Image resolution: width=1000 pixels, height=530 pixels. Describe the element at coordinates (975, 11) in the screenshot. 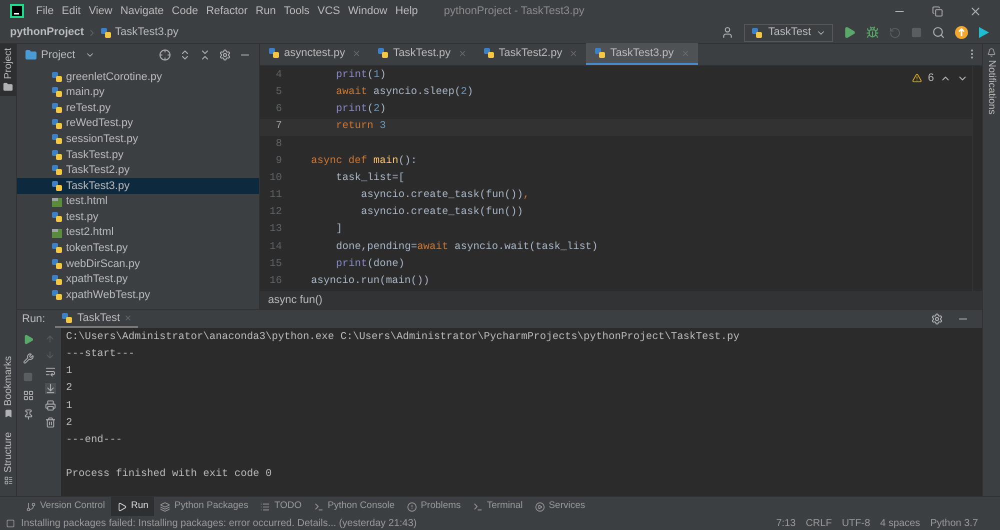

I see `close-icon` at that location.